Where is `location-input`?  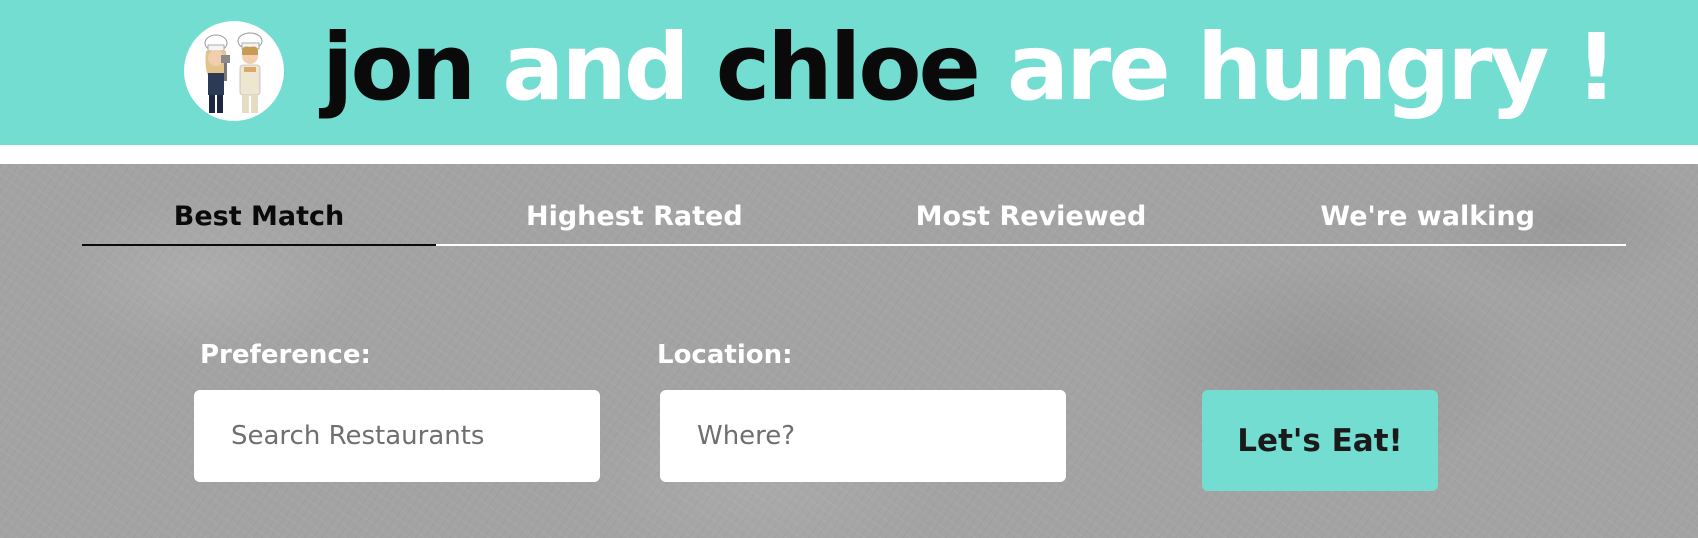
location-input is located at coordinates (863, 436).